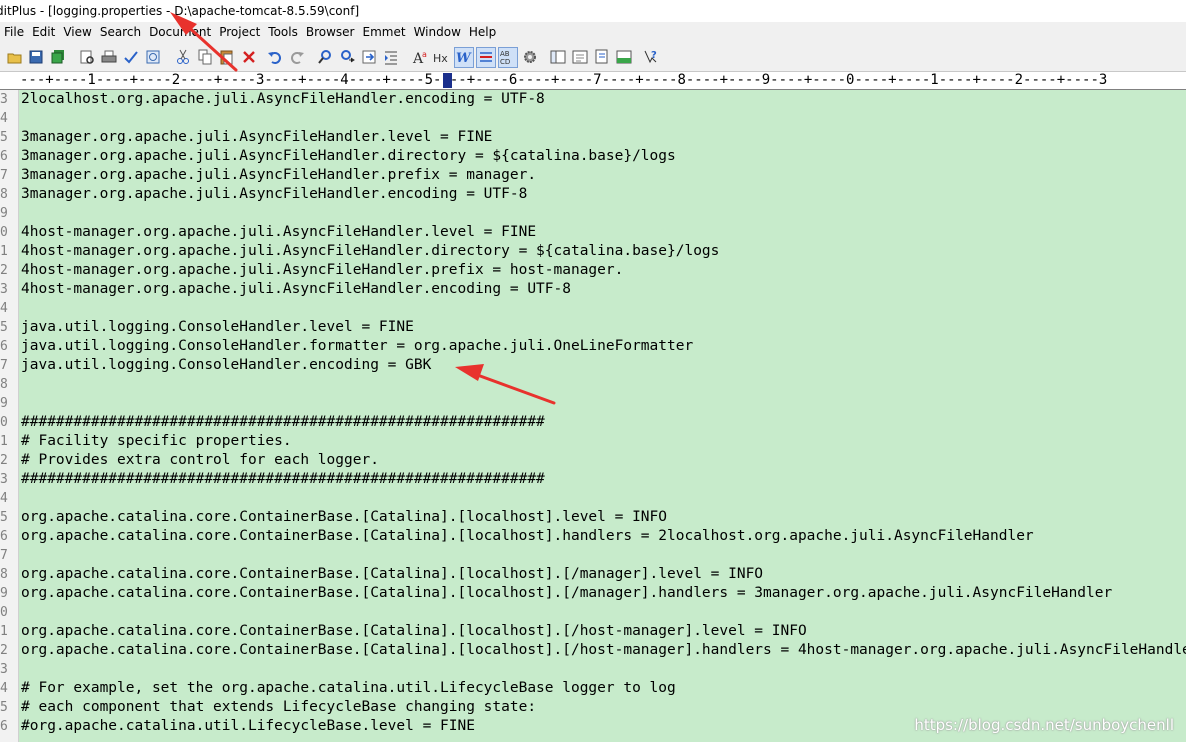 The width and height of the screenshot is (1186, 742). What do you see at coordinates (437, 32) in the screenshot?
I see `menu-window: Window` at bounding box center [437, 32].